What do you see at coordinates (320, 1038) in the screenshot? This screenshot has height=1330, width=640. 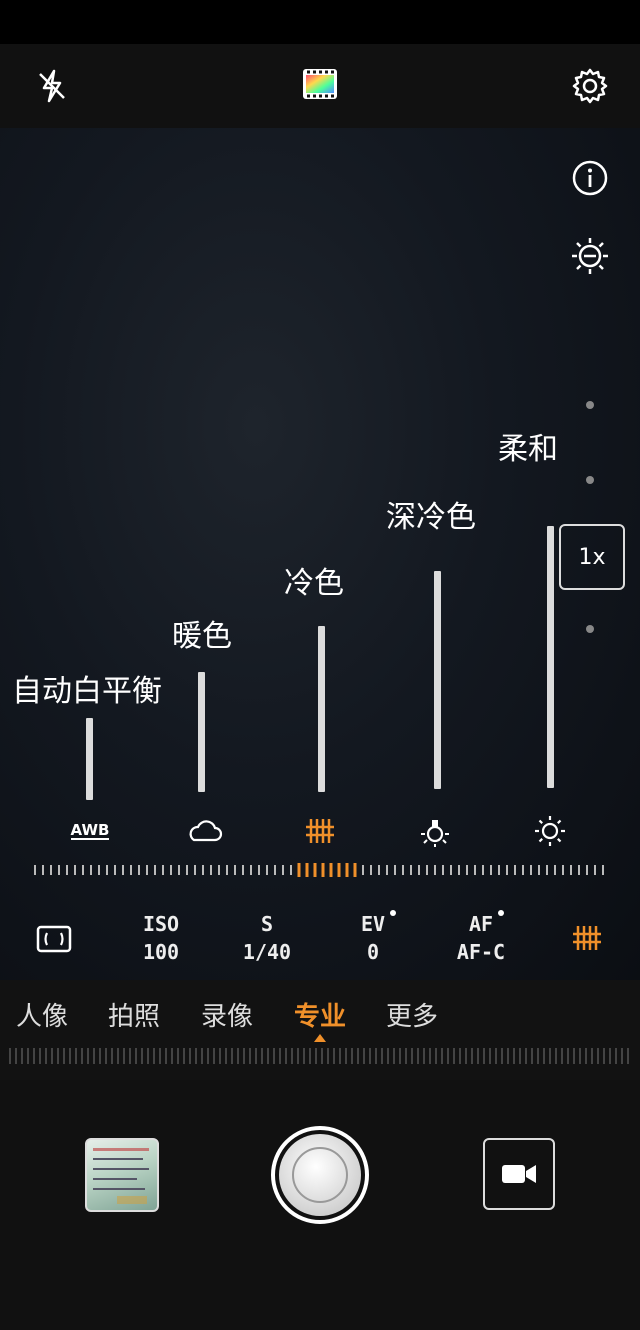 I see `active-mode-indicator` at bounding box center [320, 1038].